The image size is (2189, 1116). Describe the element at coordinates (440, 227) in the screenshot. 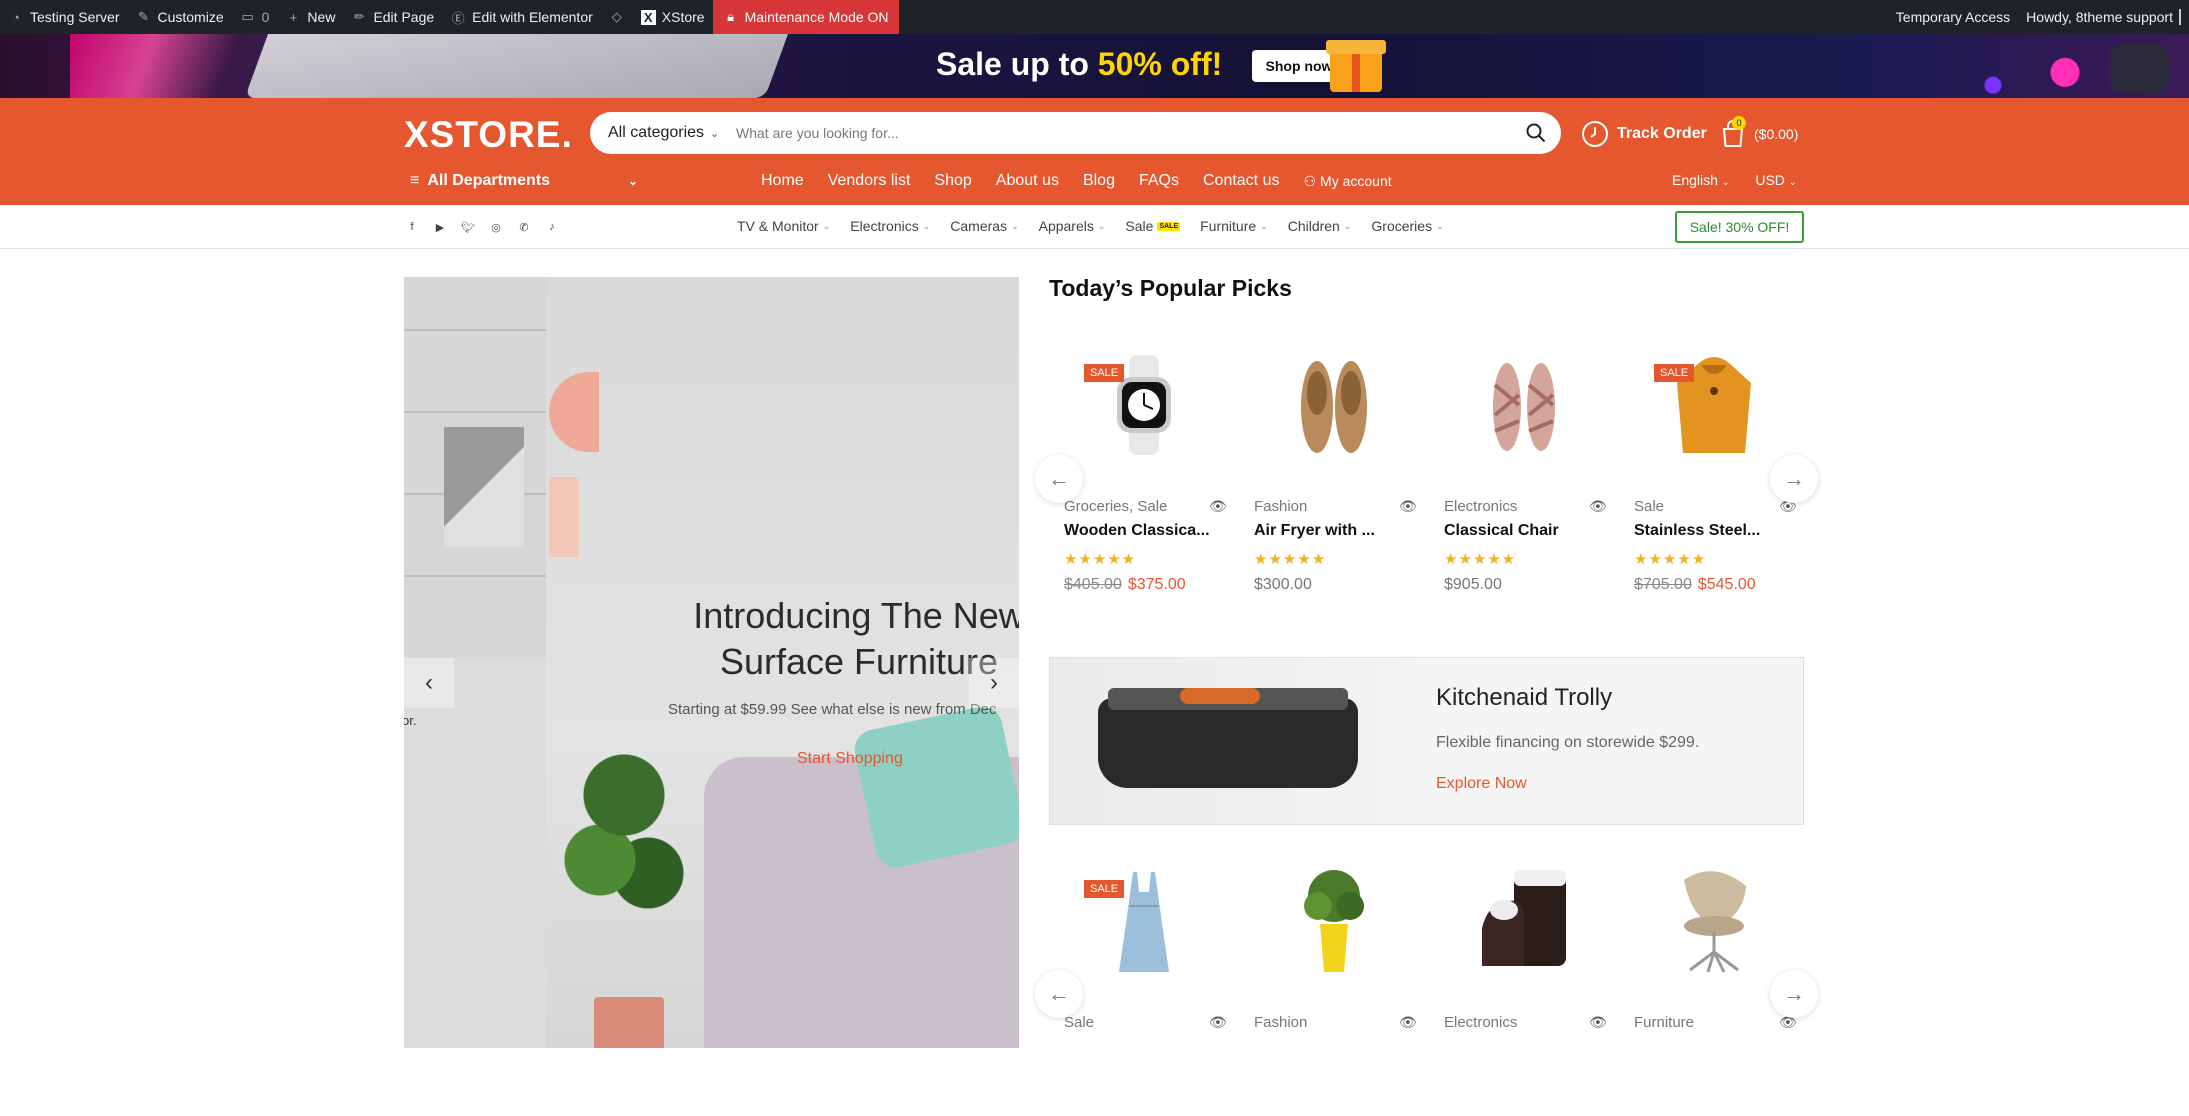

I see `youtube-icon: ▶` at that location.